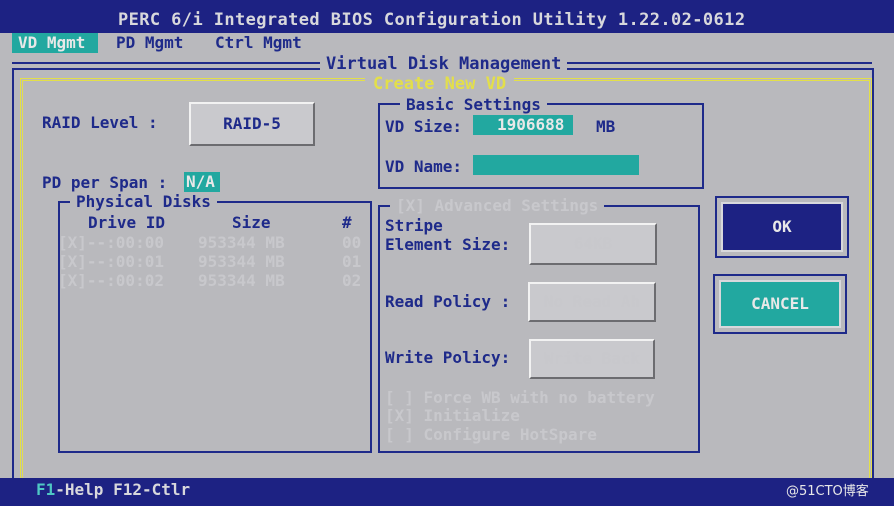 This screenshot has width=894, height=506. I want to click on stripe-label: Stripe, so click(414, 225).